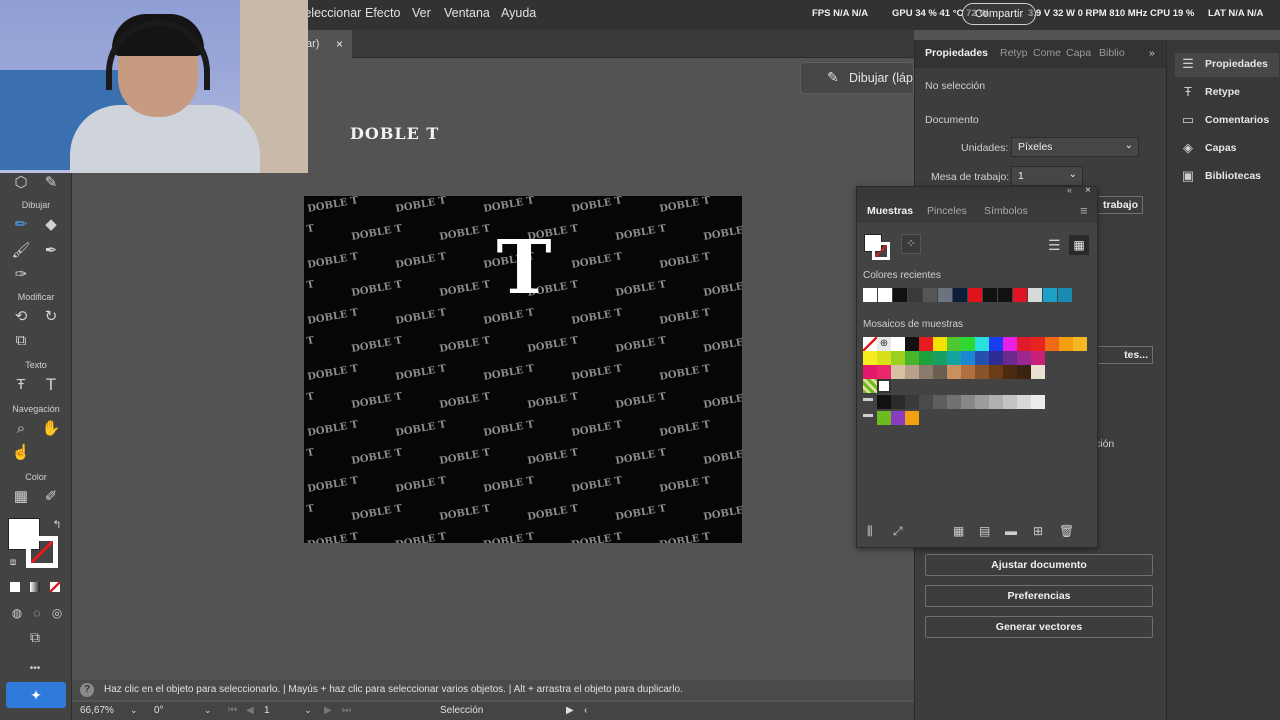 The width and height of the screenshot is (1280, 720). Describe the element at coordinates (870, 344) in the screenshot. I see `none-swatch` at that location.